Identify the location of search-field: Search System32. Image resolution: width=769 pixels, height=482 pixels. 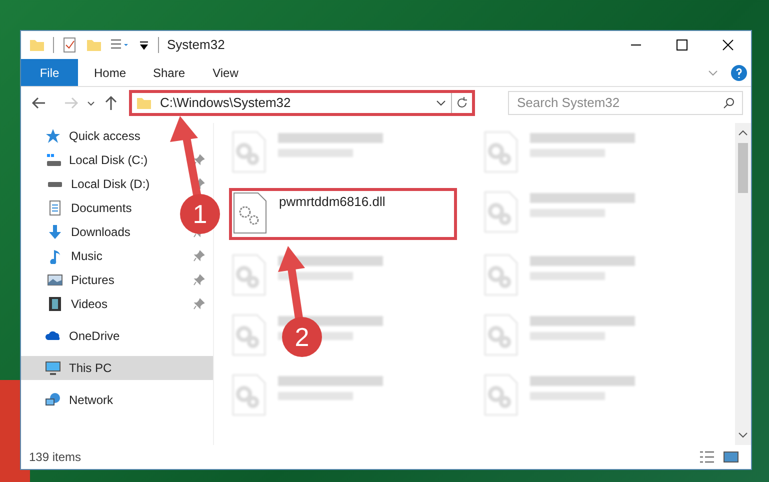
(625, 102).